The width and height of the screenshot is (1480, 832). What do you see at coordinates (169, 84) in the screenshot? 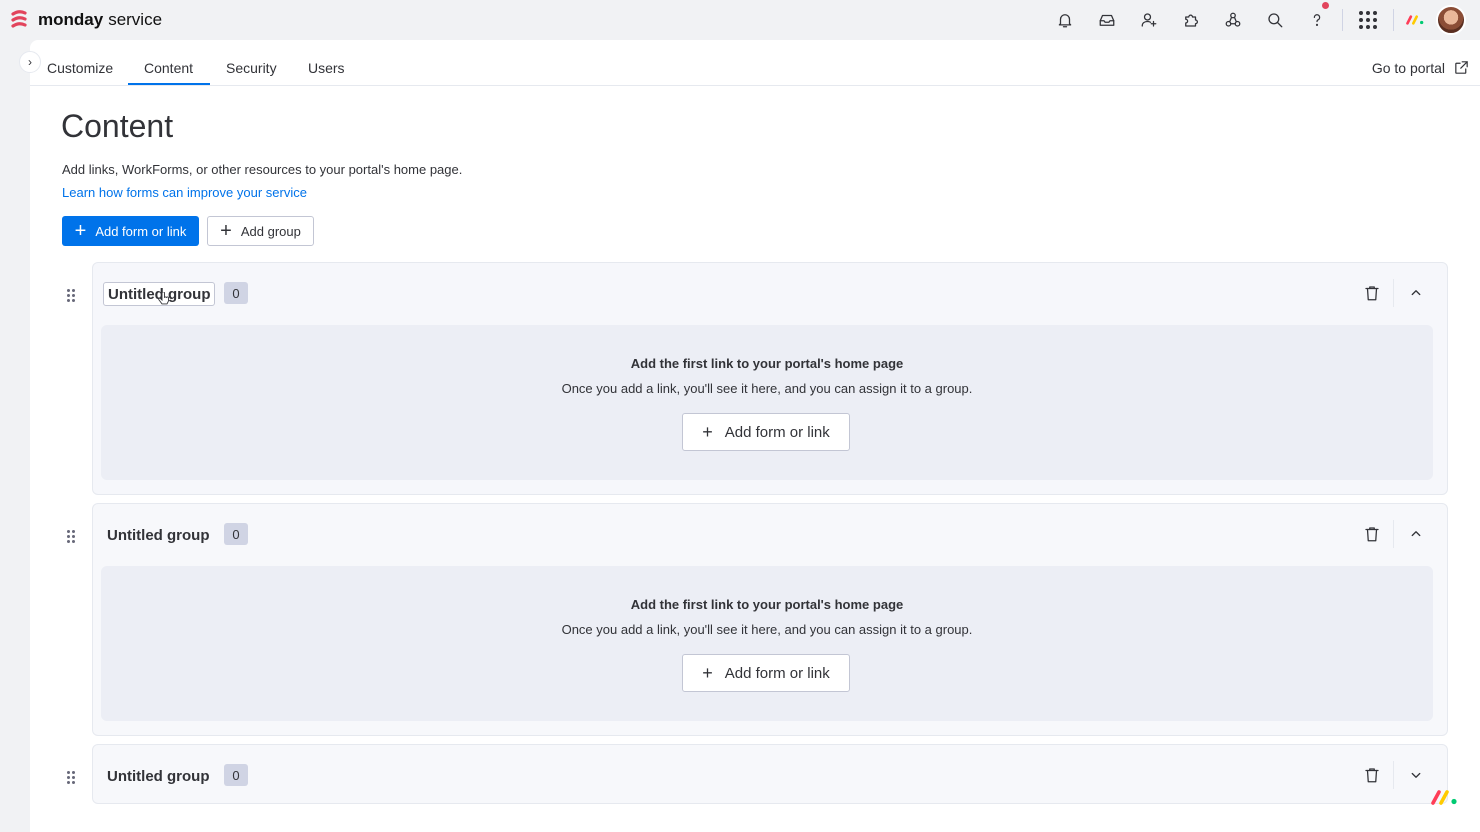
I see `active-tab-indicator` at bounding box center [169, 84].